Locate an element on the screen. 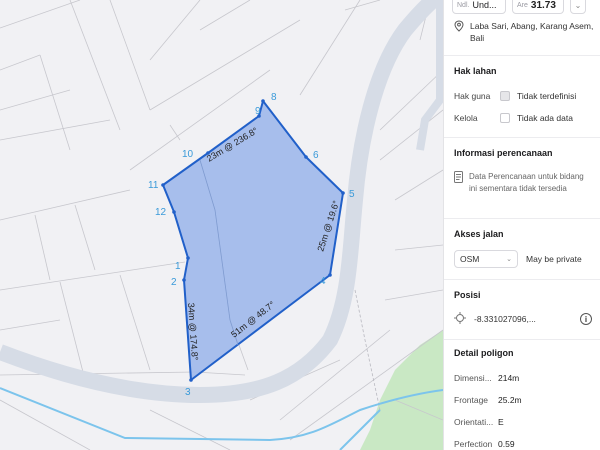  section-title-detail-poligon: Detail poligon is located at coordinates (484, 353).